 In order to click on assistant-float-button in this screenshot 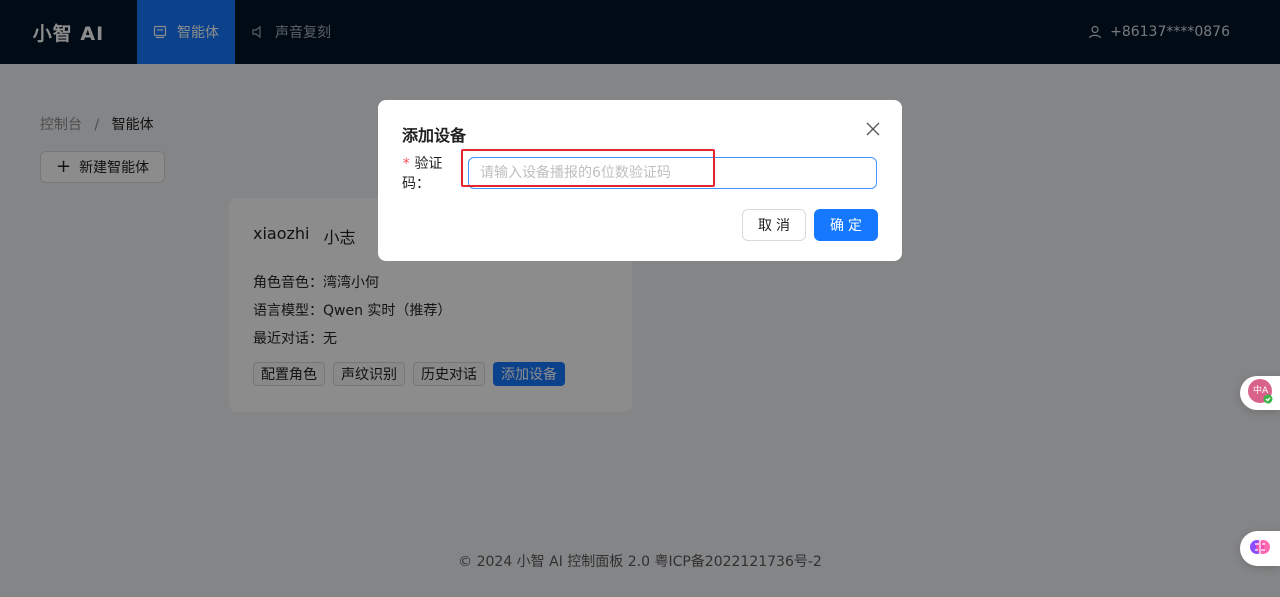, I will do `click(1260, 548)`.